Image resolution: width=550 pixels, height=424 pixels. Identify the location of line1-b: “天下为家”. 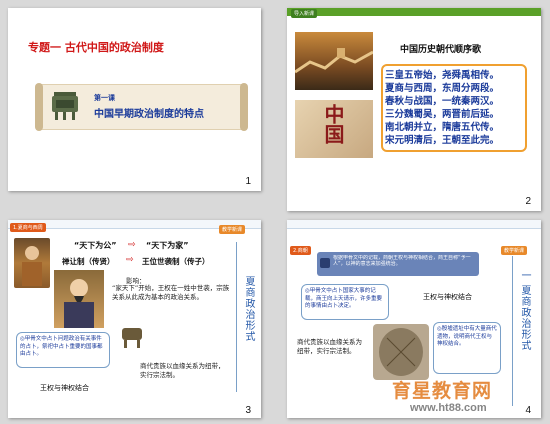
(167, 245).